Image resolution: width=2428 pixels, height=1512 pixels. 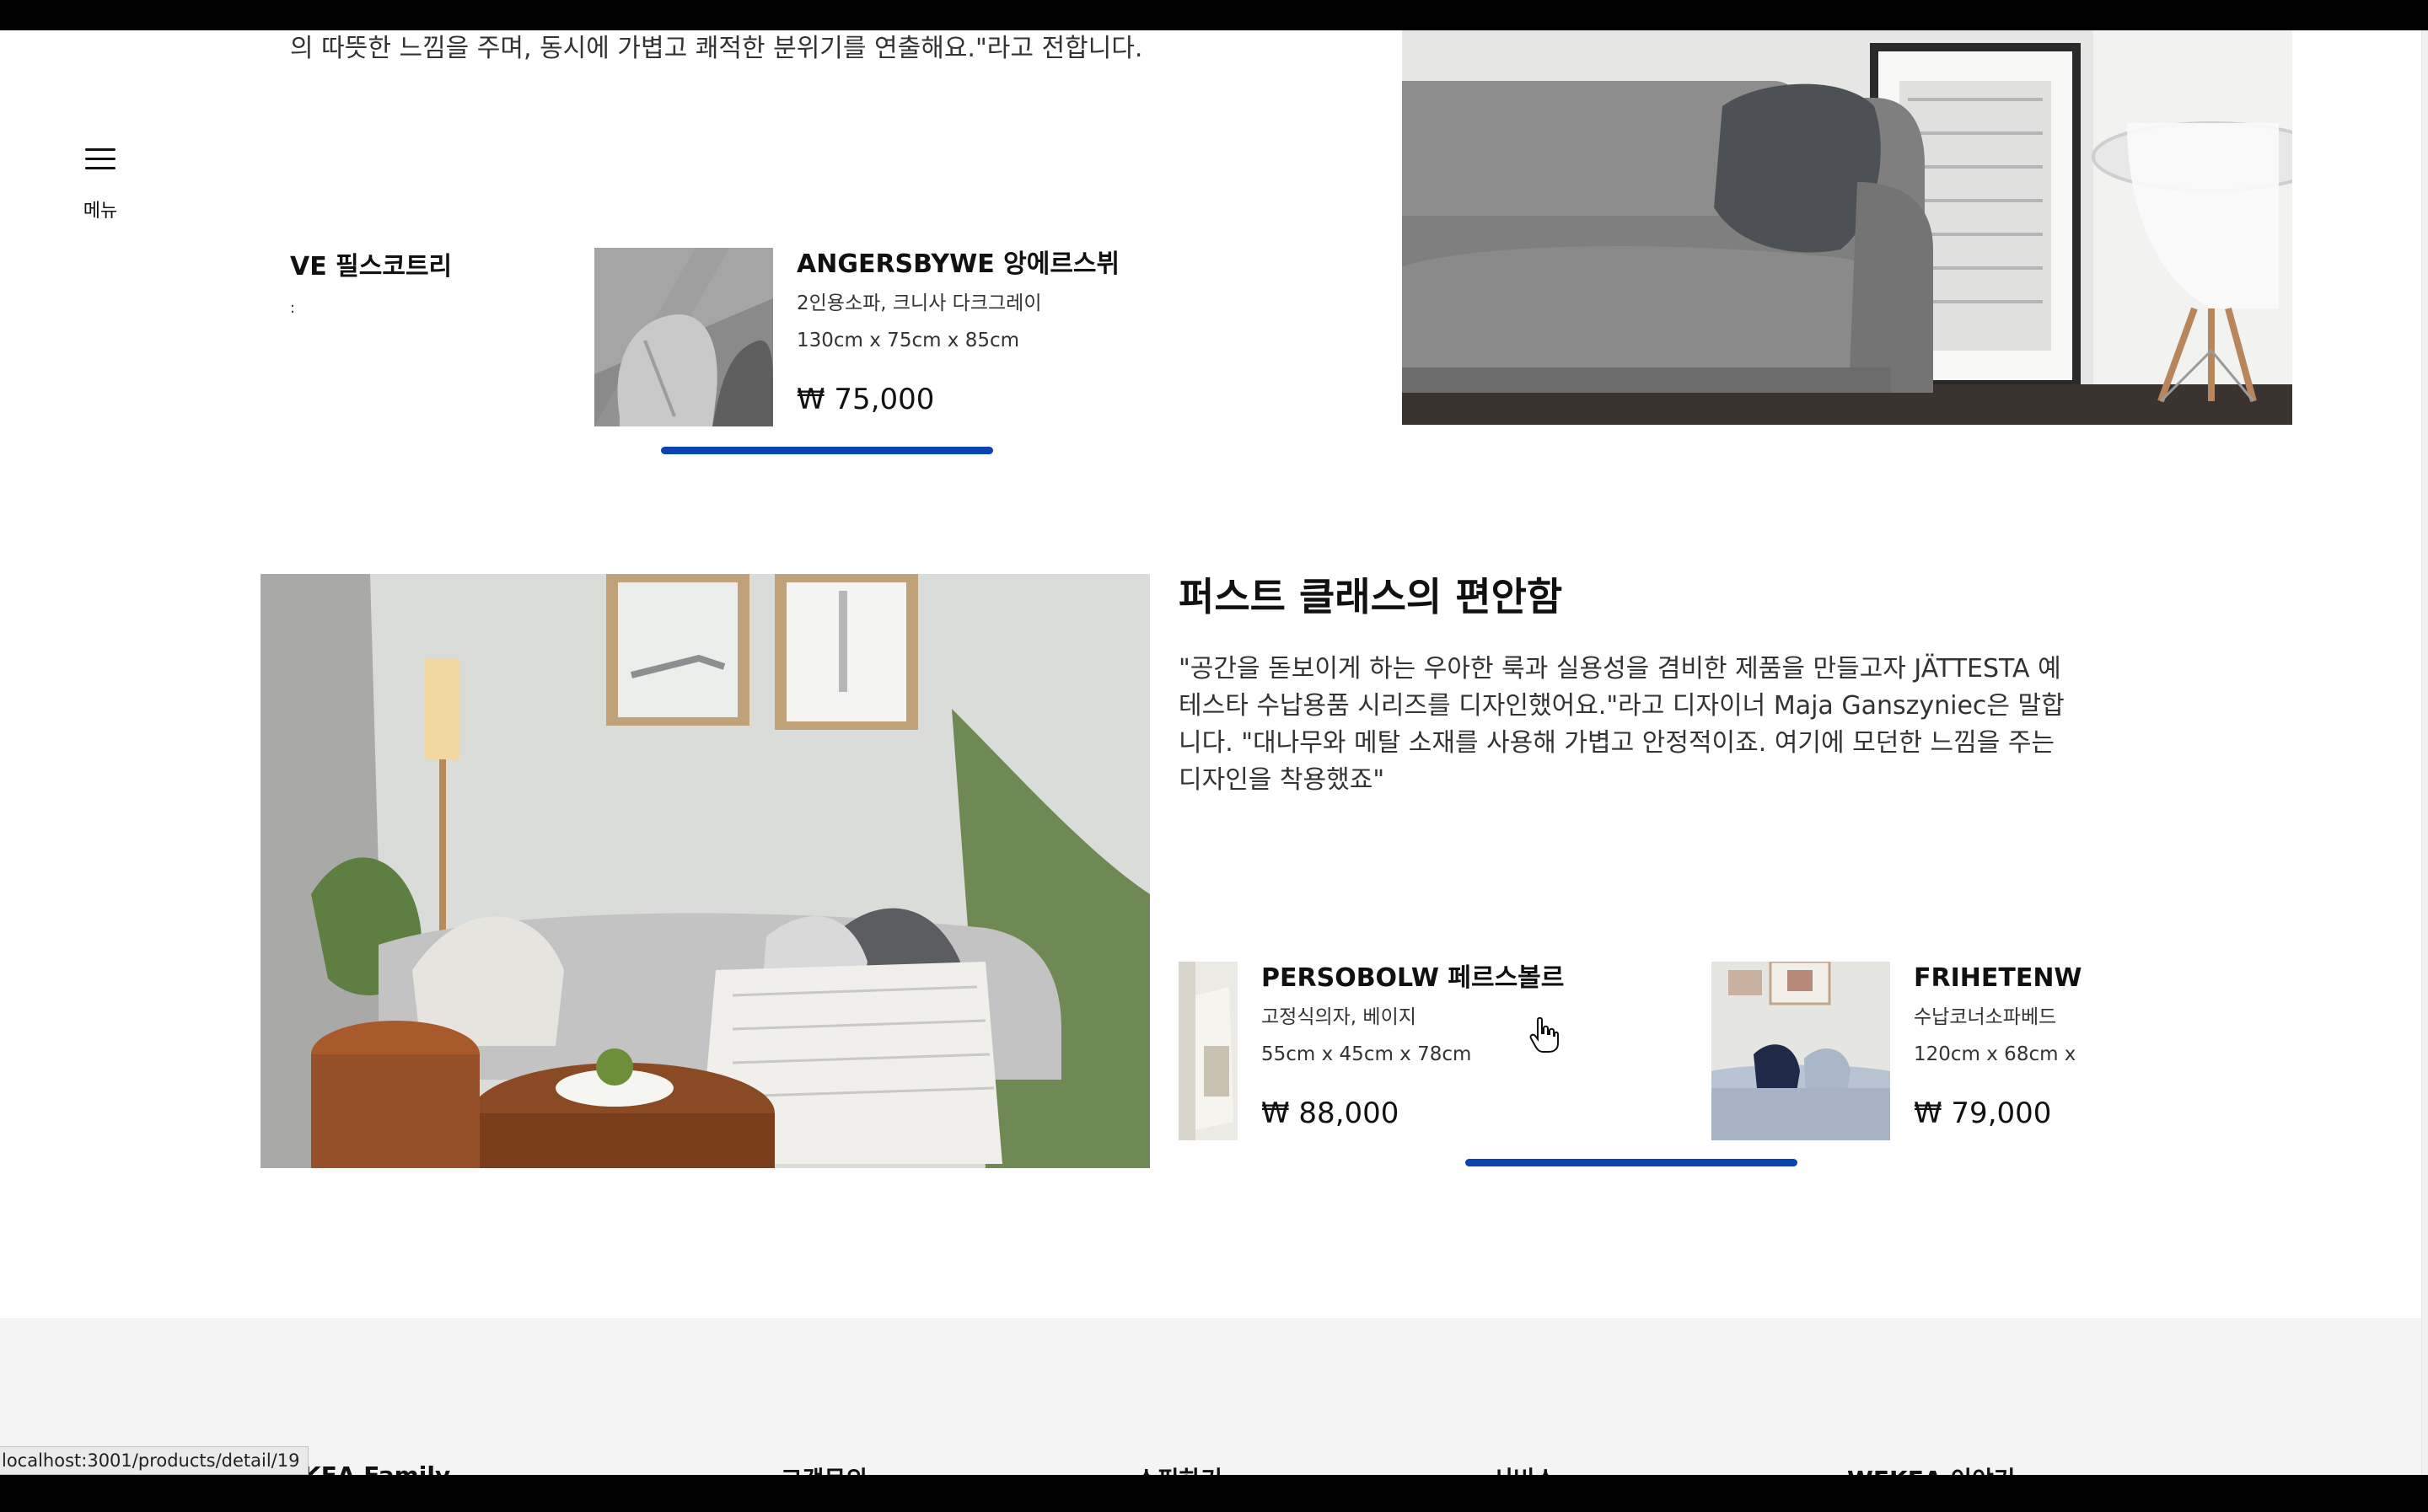 I want to click on living-room-lounge-image, so click(x=705, y=871).